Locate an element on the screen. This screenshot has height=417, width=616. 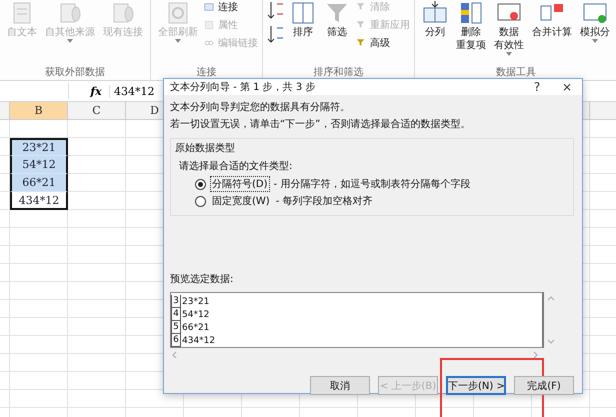
instruction-text: 若一切设置无误，请单击“下一步”，否则请选择最合适的数据类型。 is located at coordinates (320, 125).